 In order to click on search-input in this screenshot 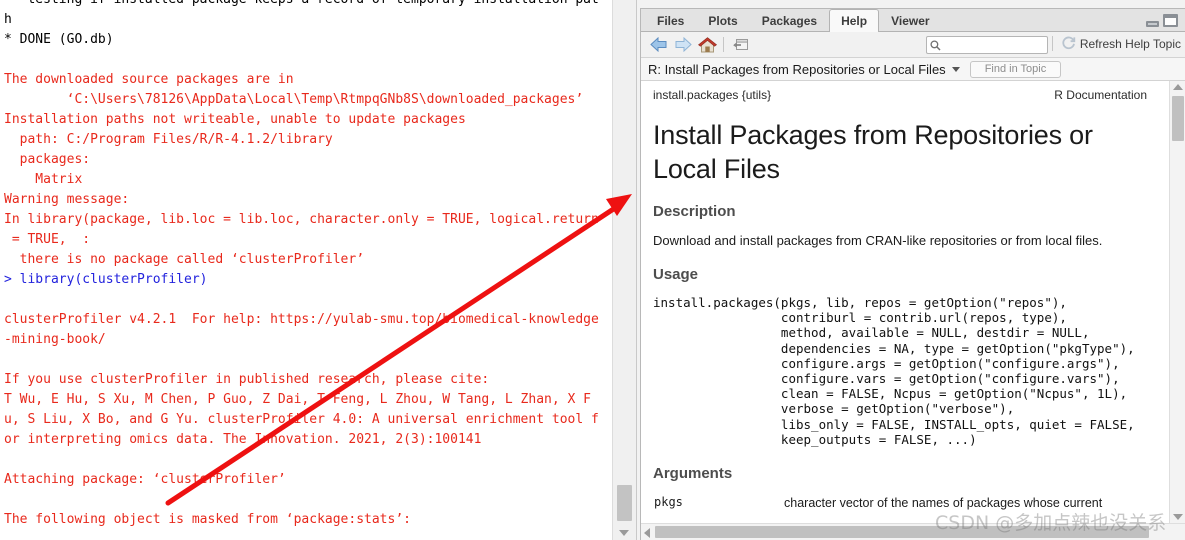, I will do `click(993, 45)`.